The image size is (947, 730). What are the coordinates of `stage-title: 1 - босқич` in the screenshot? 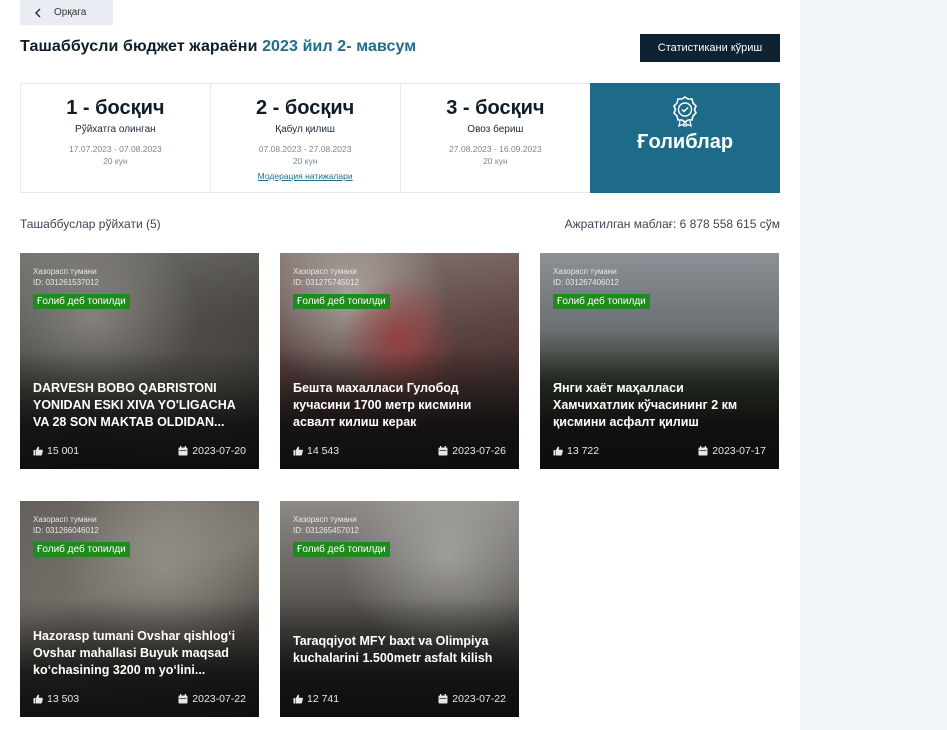 It's located at (115, 108).